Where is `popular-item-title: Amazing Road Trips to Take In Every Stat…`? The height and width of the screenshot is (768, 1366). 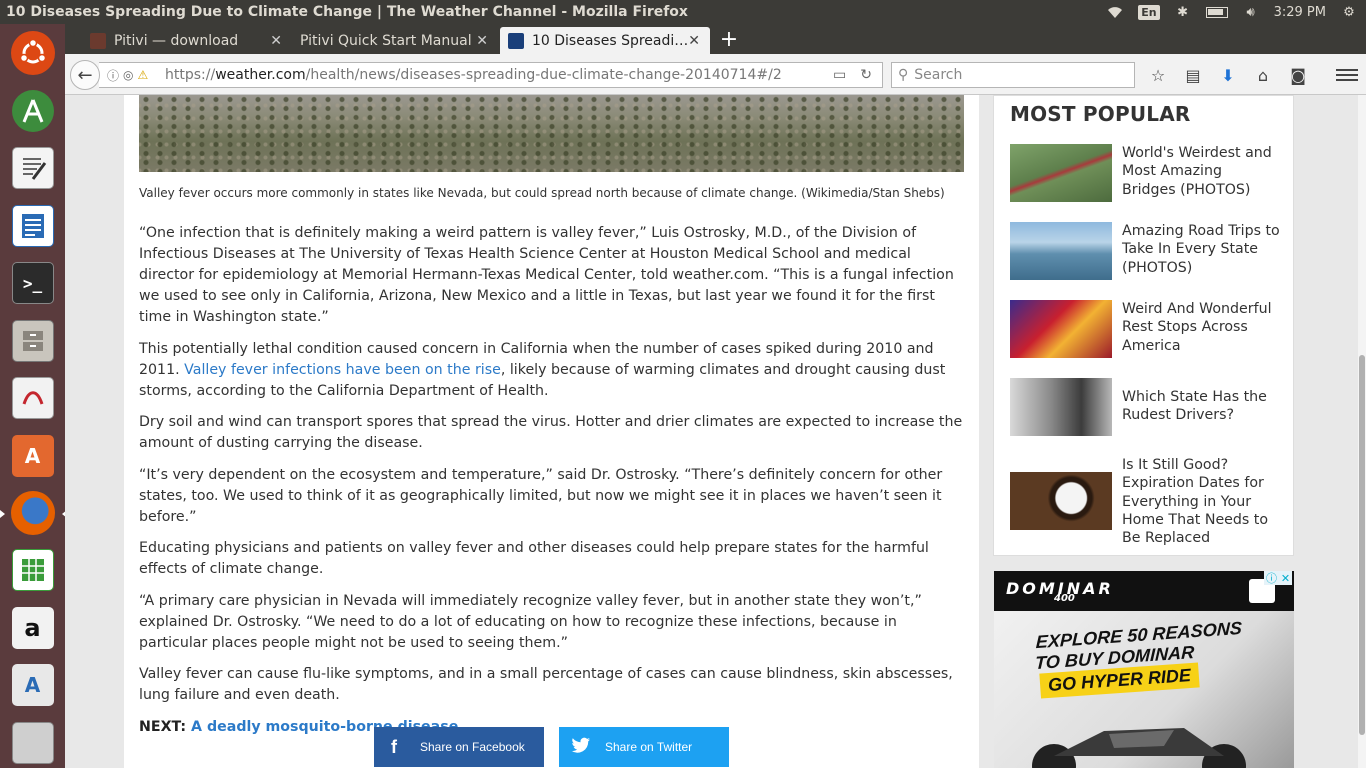
popular-item-title: Amazing Road Trips to Take In Every Stat… is located at coordinates (1201, 251).